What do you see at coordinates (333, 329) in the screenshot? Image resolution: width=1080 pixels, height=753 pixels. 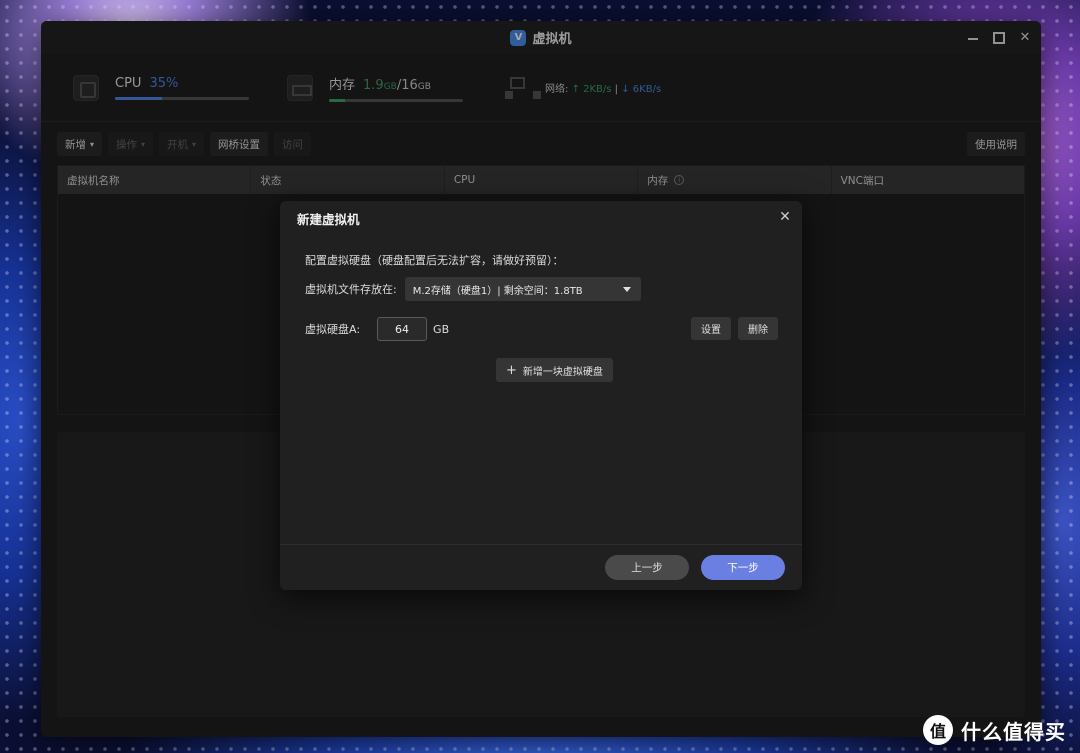 I see `disk-a-label: 虚拟硬盘A:` at bounding box center [333, 329].